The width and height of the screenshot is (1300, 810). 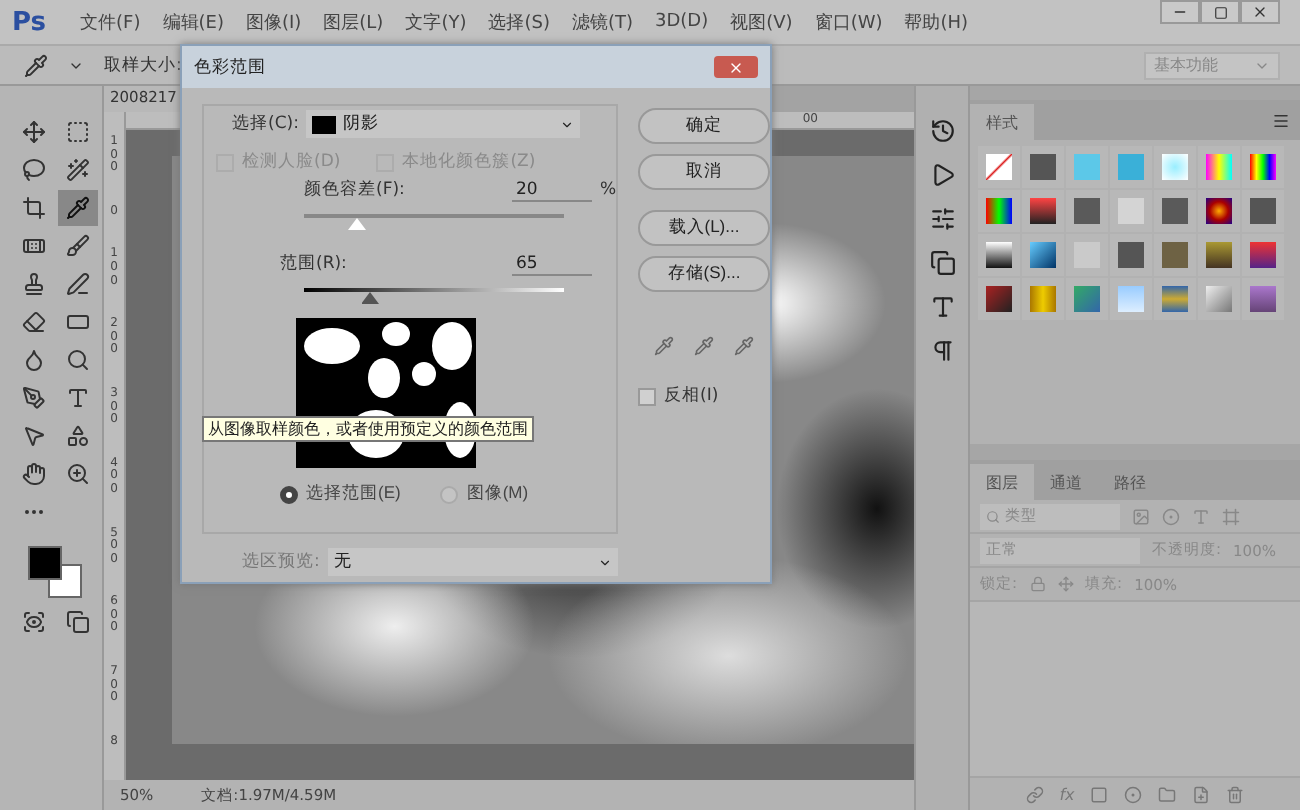 What do you see at coordinates (1235, 794) in the screenshot?
I see `trash-icon` at bounding box center [1235, 794].